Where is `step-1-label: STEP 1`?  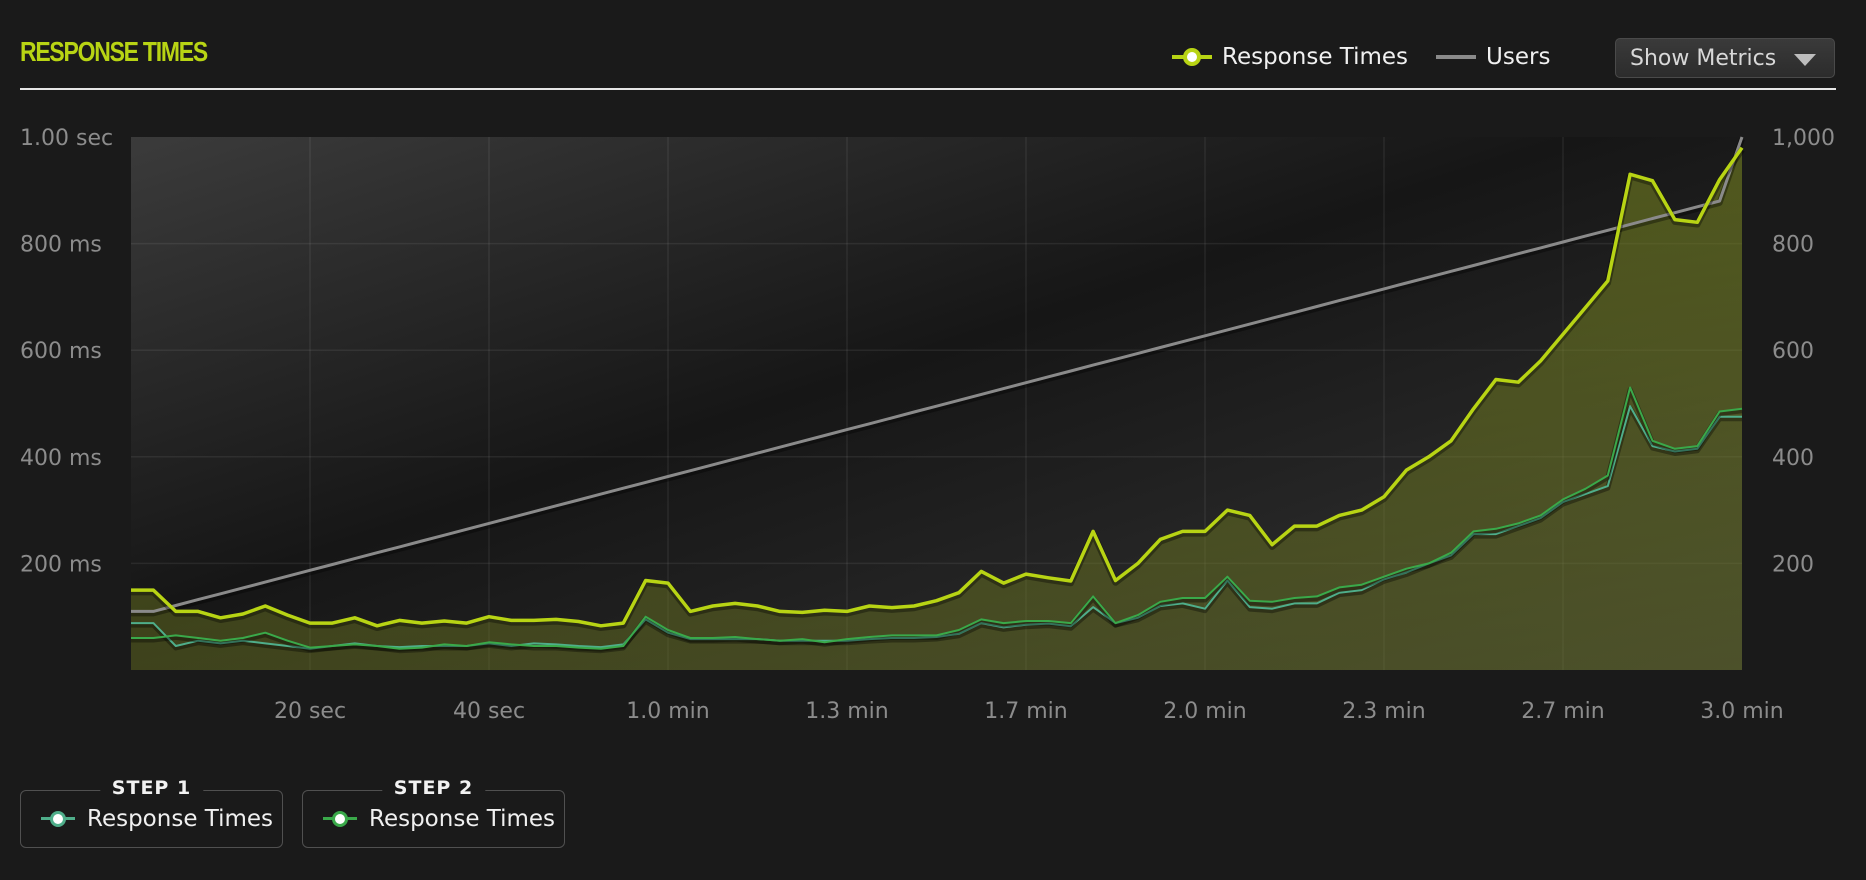
step-1-label: STEP 1 is located at coordinates (151, 788).